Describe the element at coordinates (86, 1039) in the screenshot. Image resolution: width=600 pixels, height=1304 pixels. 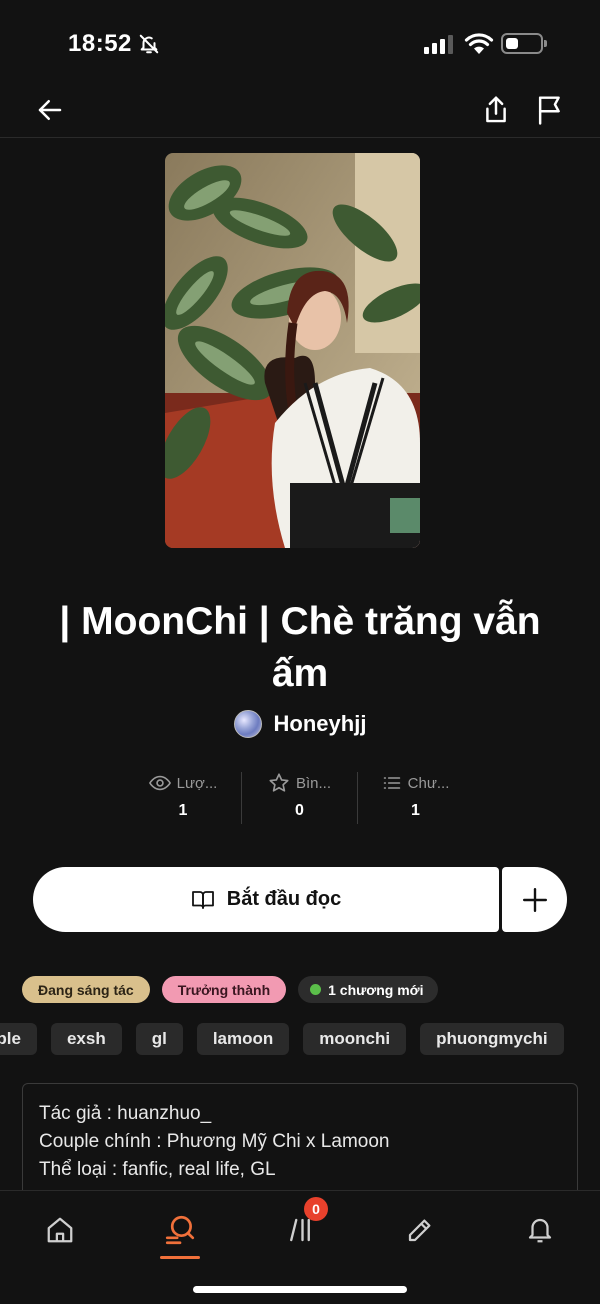
I see `tag-chip: exsh` at that location.